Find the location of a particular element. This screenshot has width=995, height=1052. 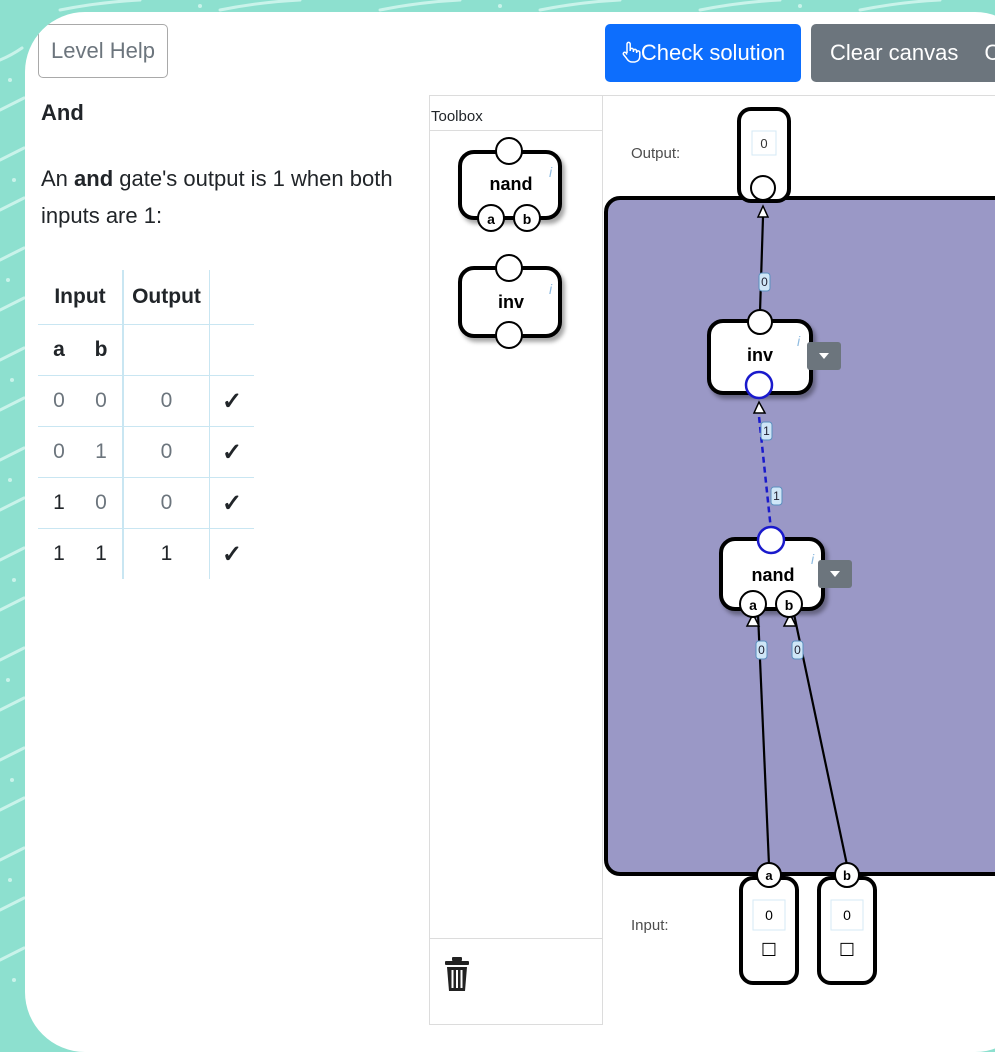

toolbox-nand-gate: nand a b i is located at coordinates (510, 184).